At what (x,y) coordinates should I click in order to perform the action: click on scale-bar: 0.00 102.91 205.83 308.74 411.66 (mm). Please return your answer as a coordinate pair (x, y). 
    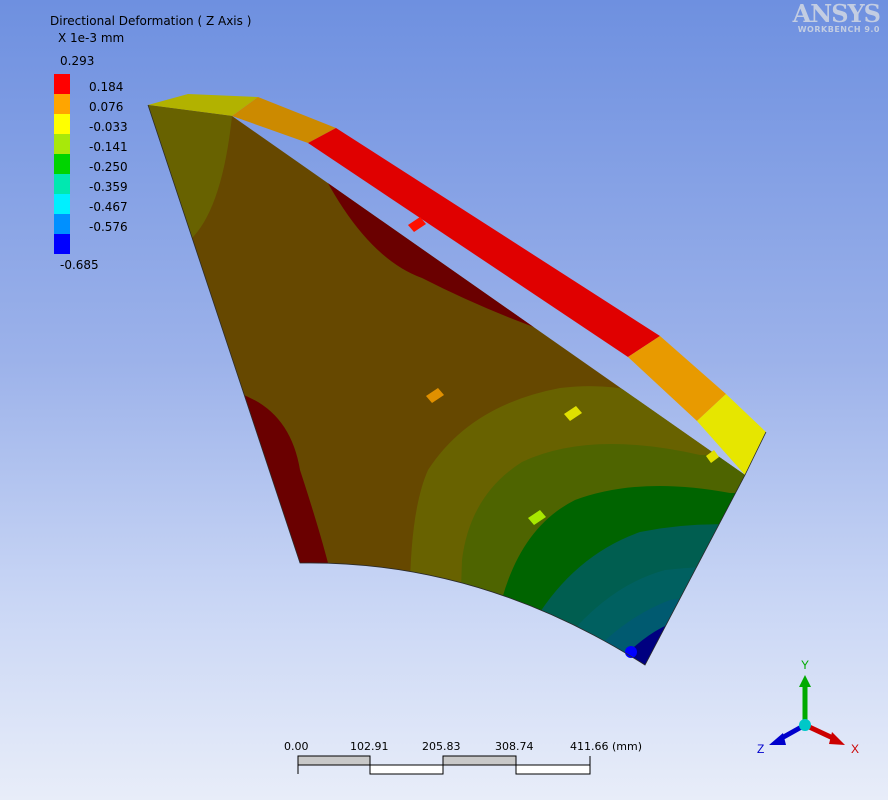
    Looking at the image, I should click on (470, 763).